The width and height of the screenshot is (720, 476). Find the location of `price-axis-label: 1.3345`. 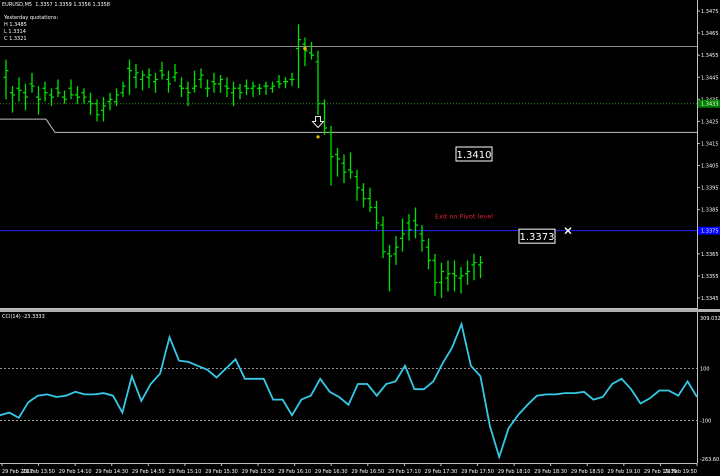

price-axis-label: 1.3345 is located at coordinates (710, 299).